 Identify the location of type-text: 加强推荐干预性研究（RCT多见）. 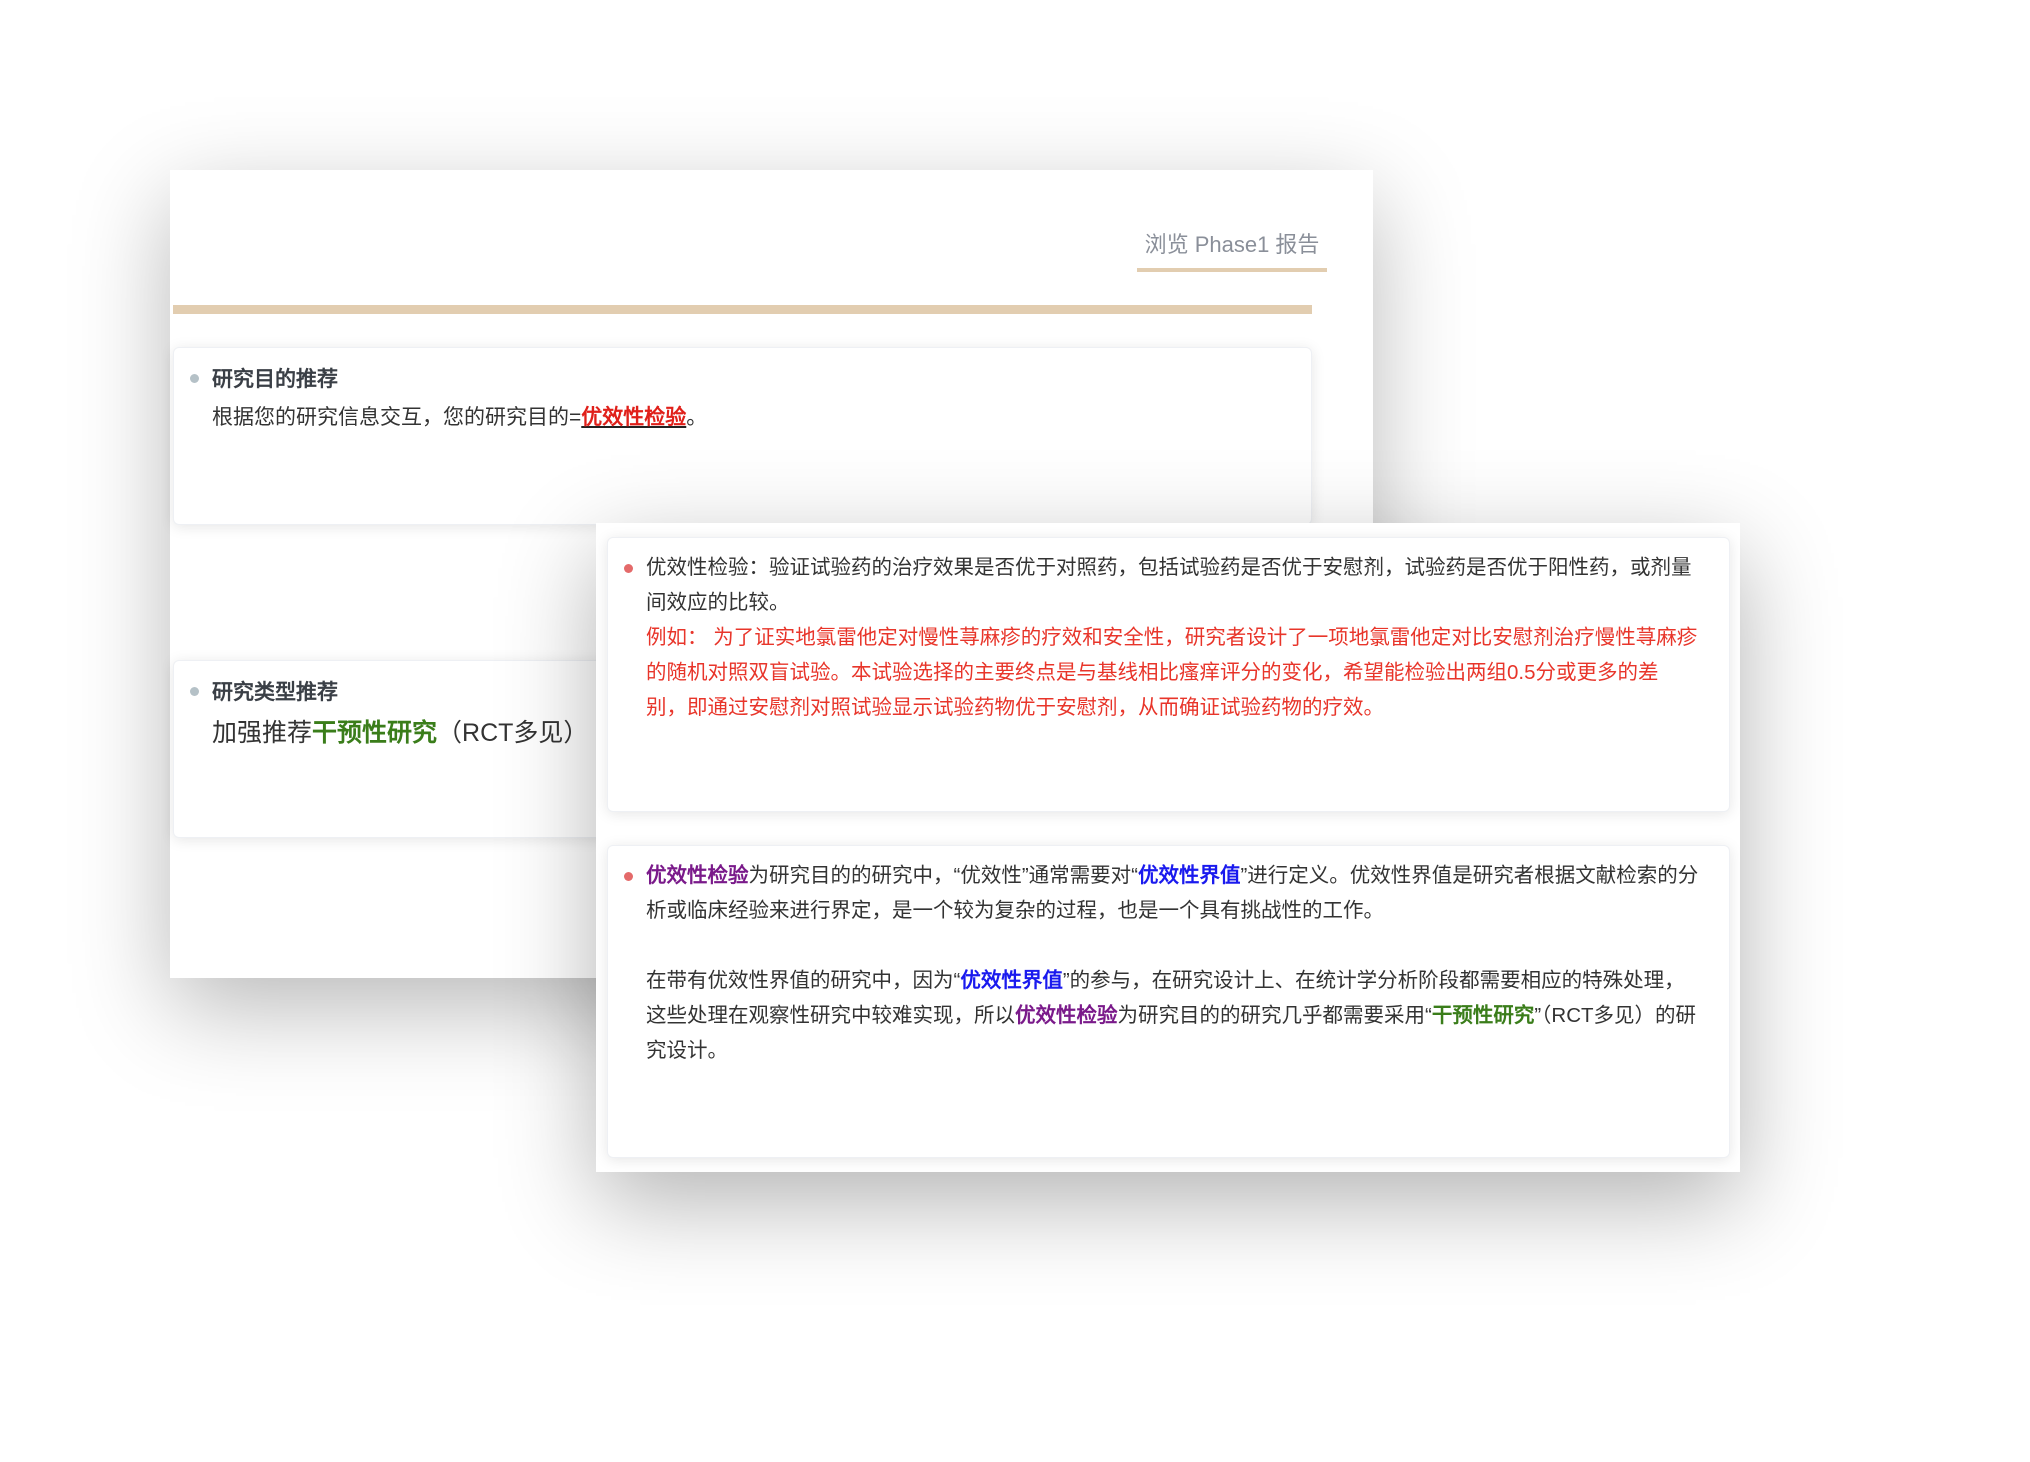
(400, 731).